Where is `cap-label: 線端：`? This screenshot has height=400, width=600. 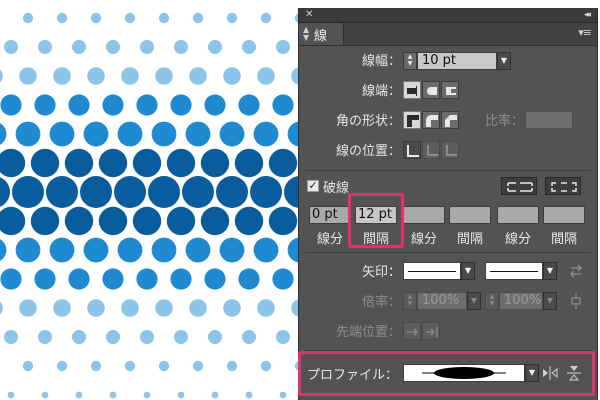
cap-label: 線端： is located at coordinates (381, 91).